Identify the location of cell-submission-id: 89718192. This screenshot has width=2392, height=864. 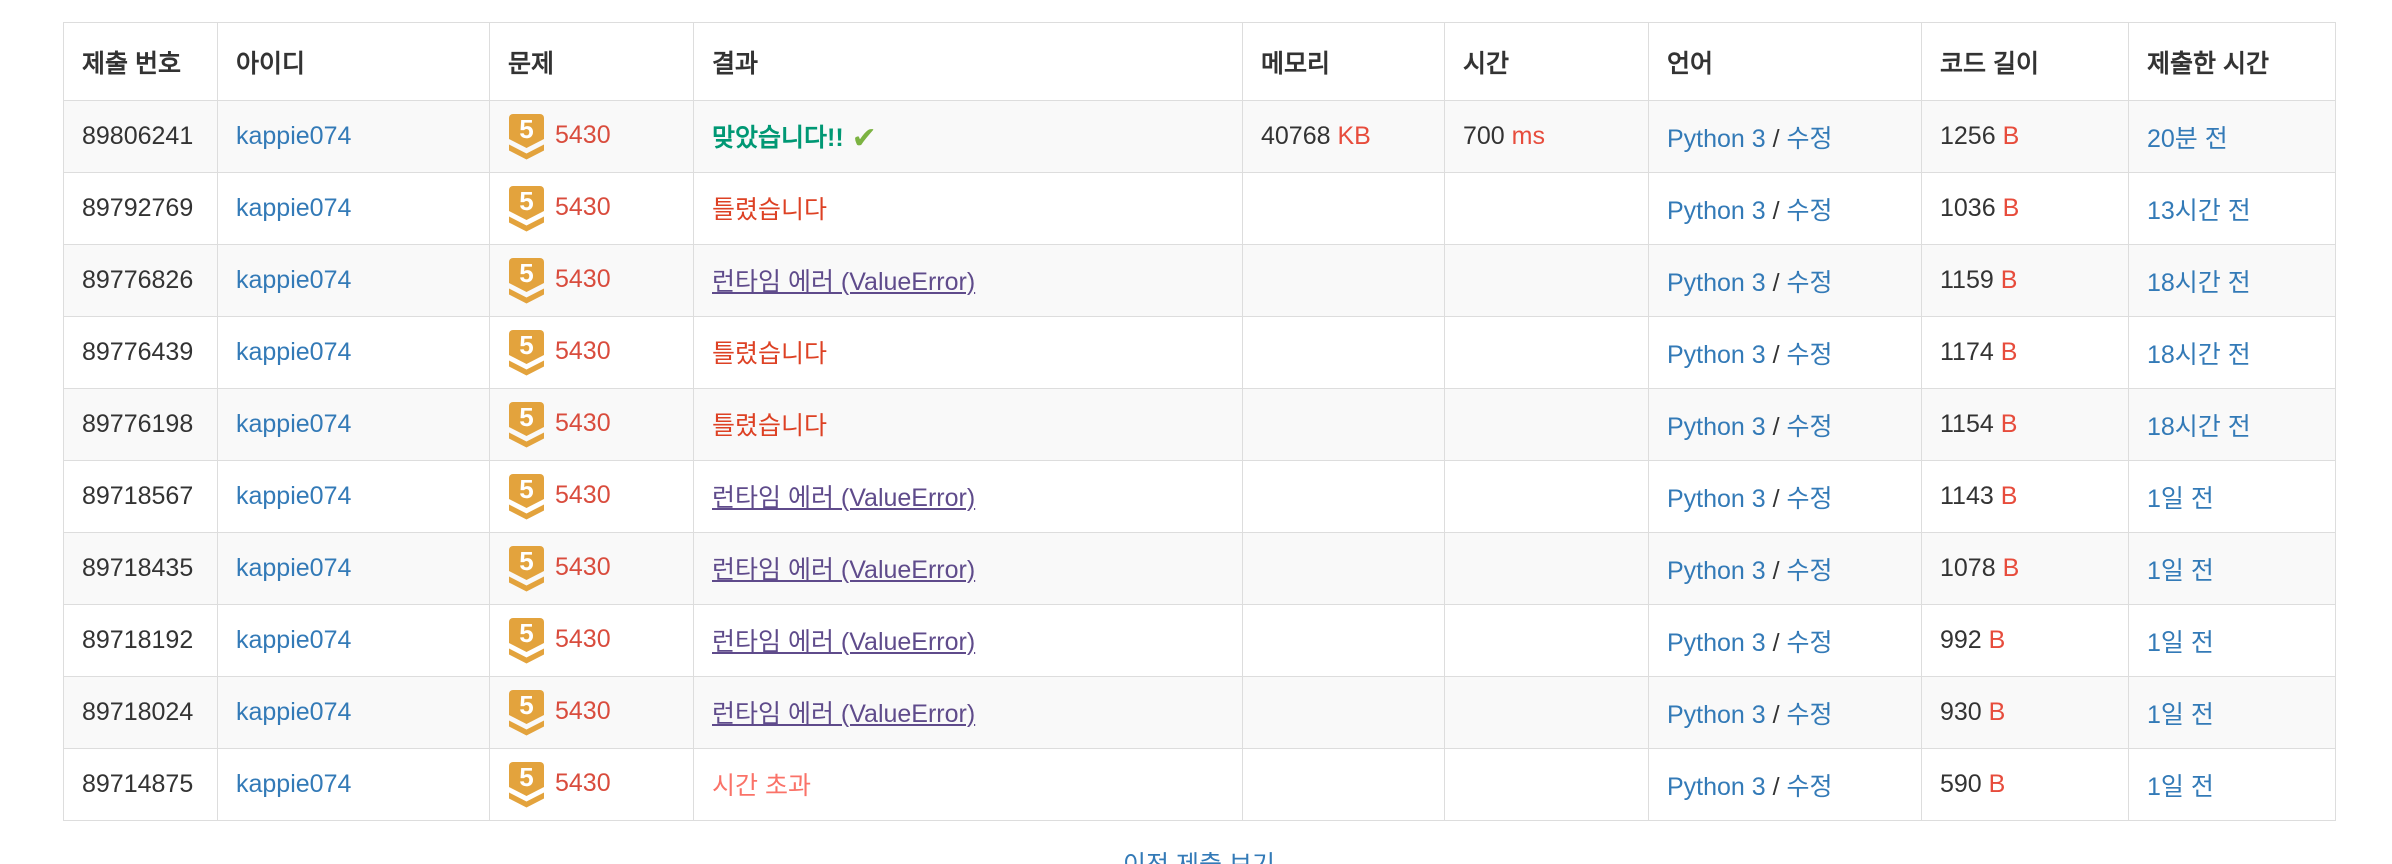
(140, 640).